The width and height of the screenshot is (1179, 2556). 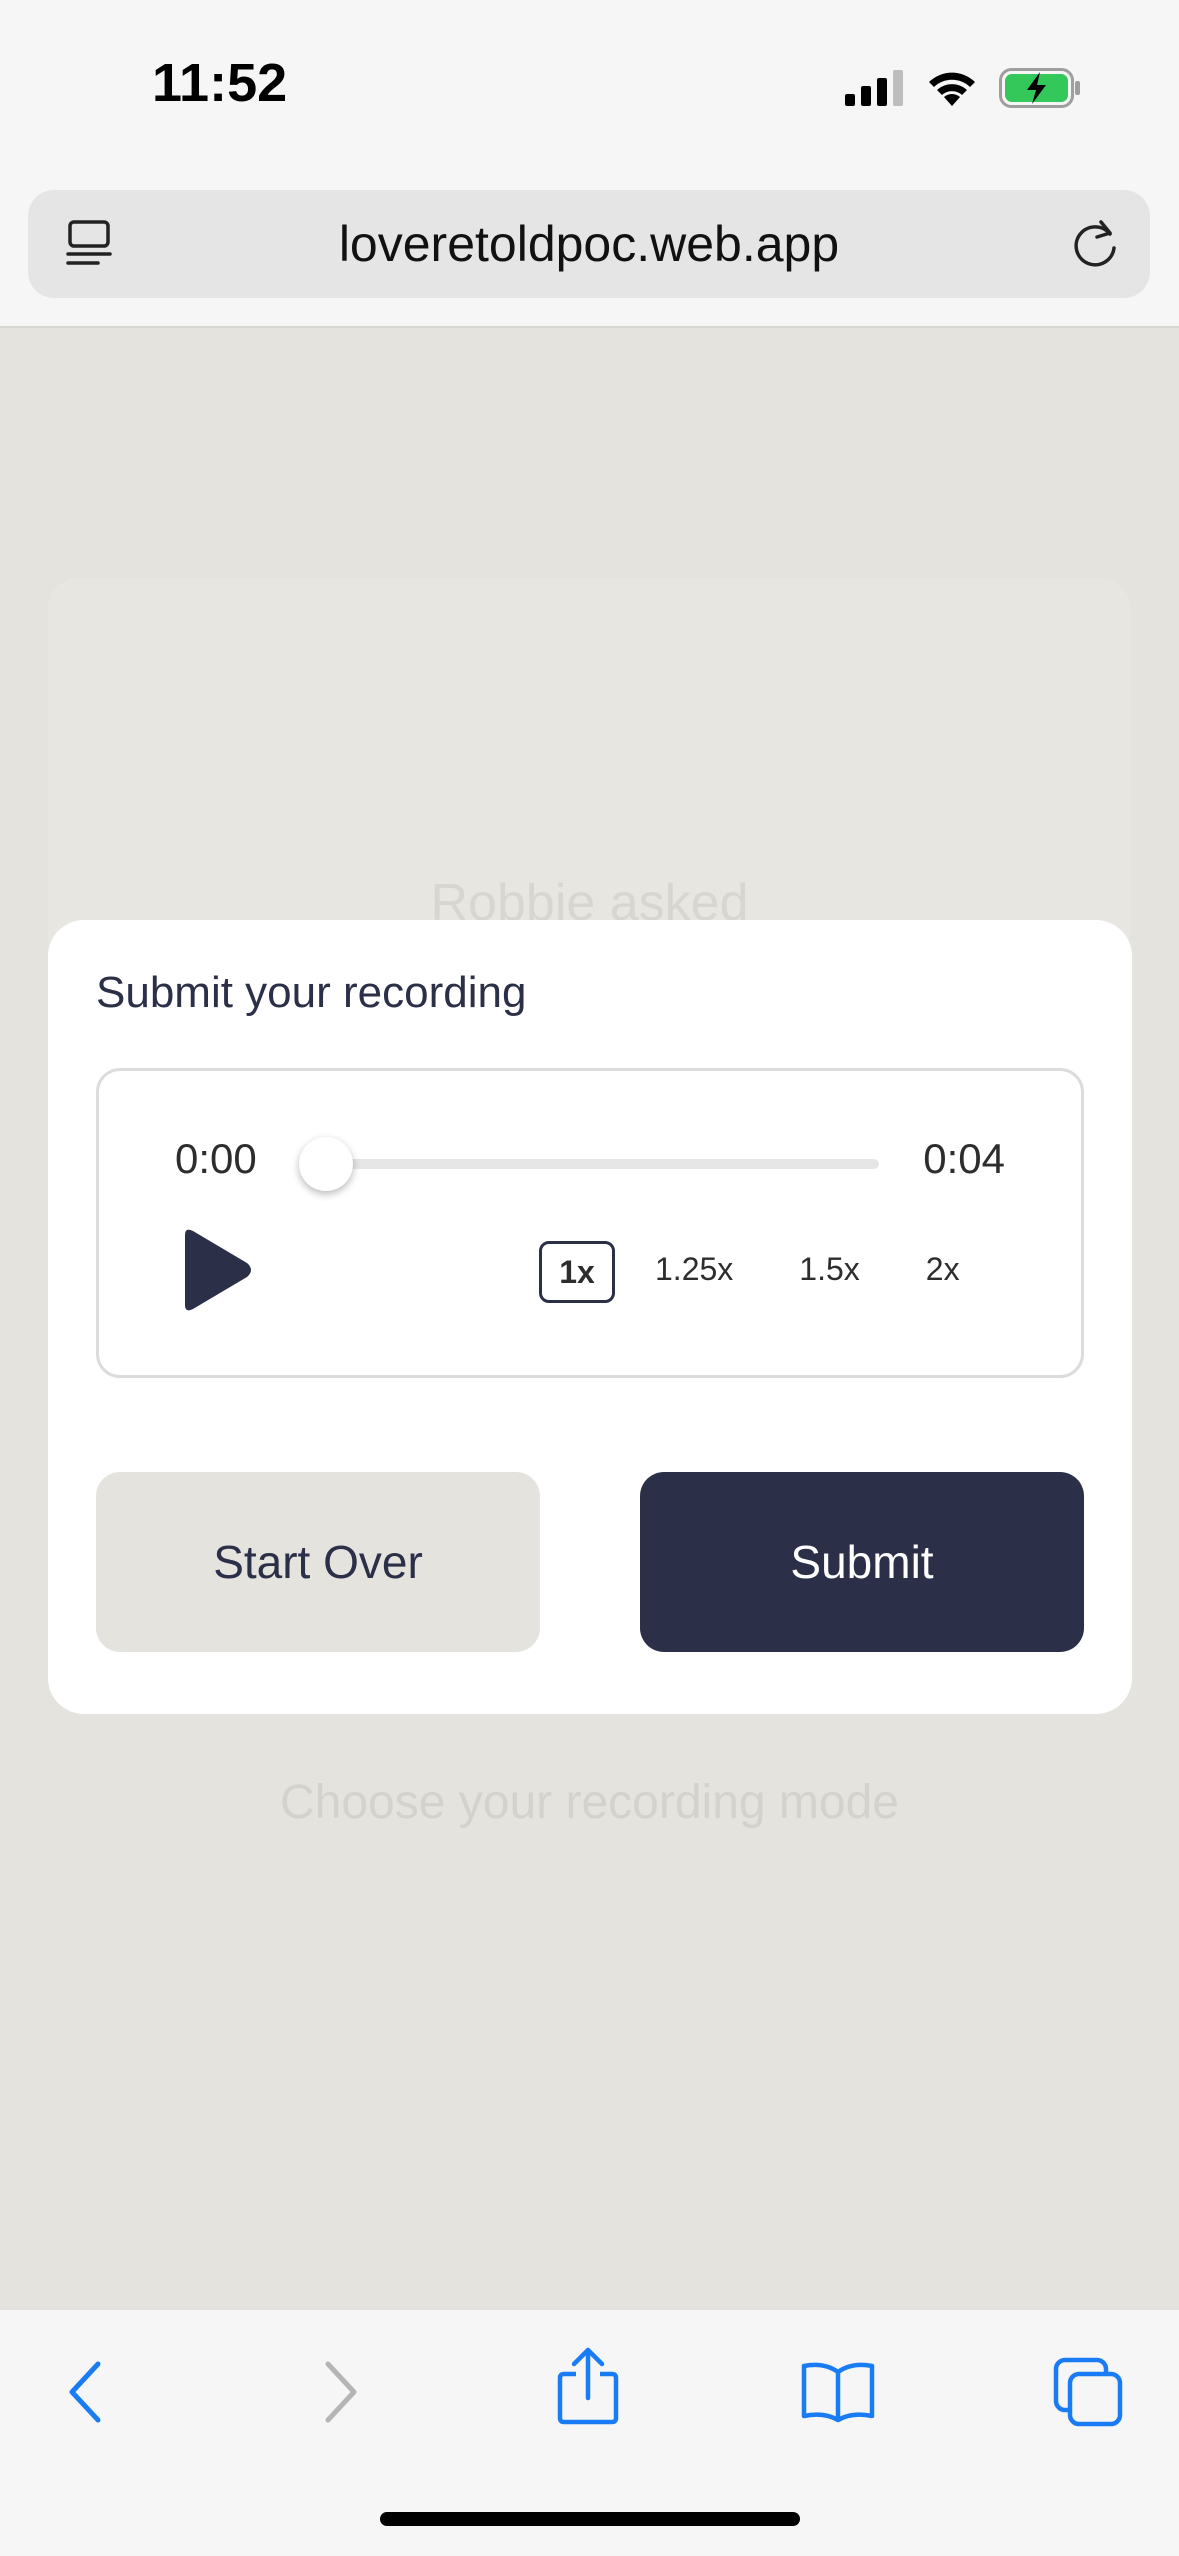 I want to click on battery-charging-icon, so click(x=1039, y=88).